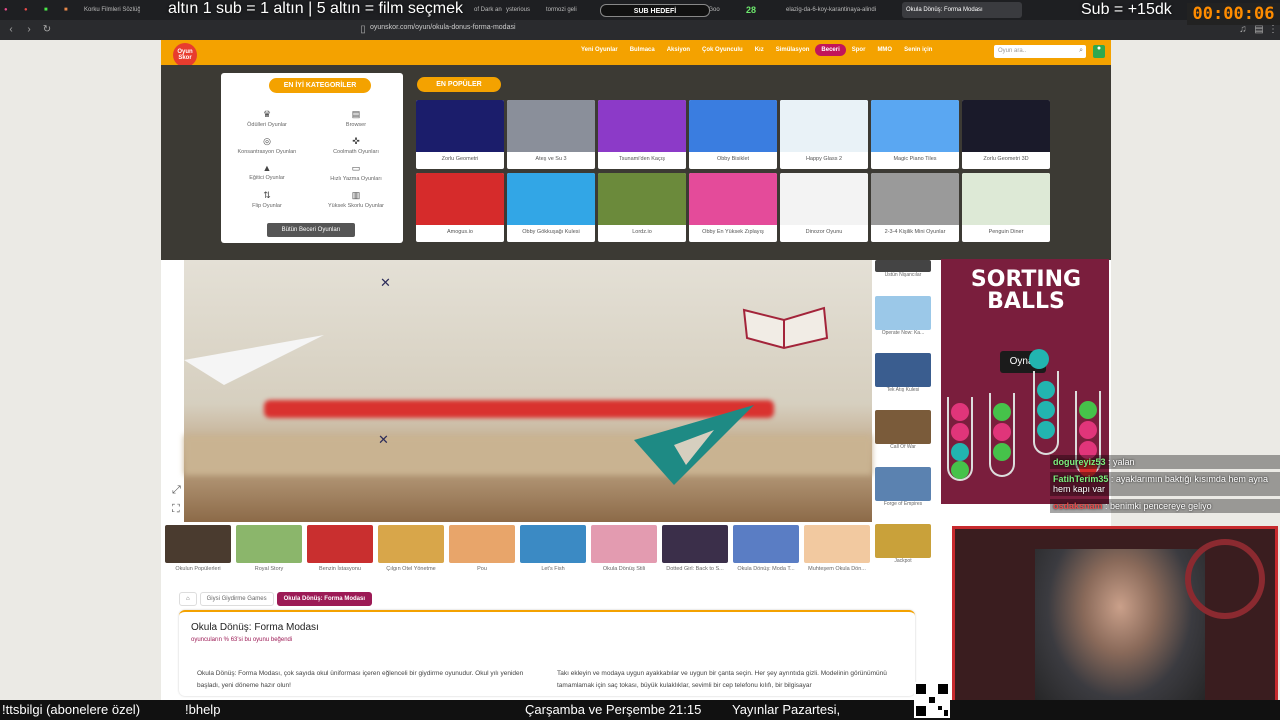  I want to click on related-game-item: Okulun Popülerleri, so click(198, 548).